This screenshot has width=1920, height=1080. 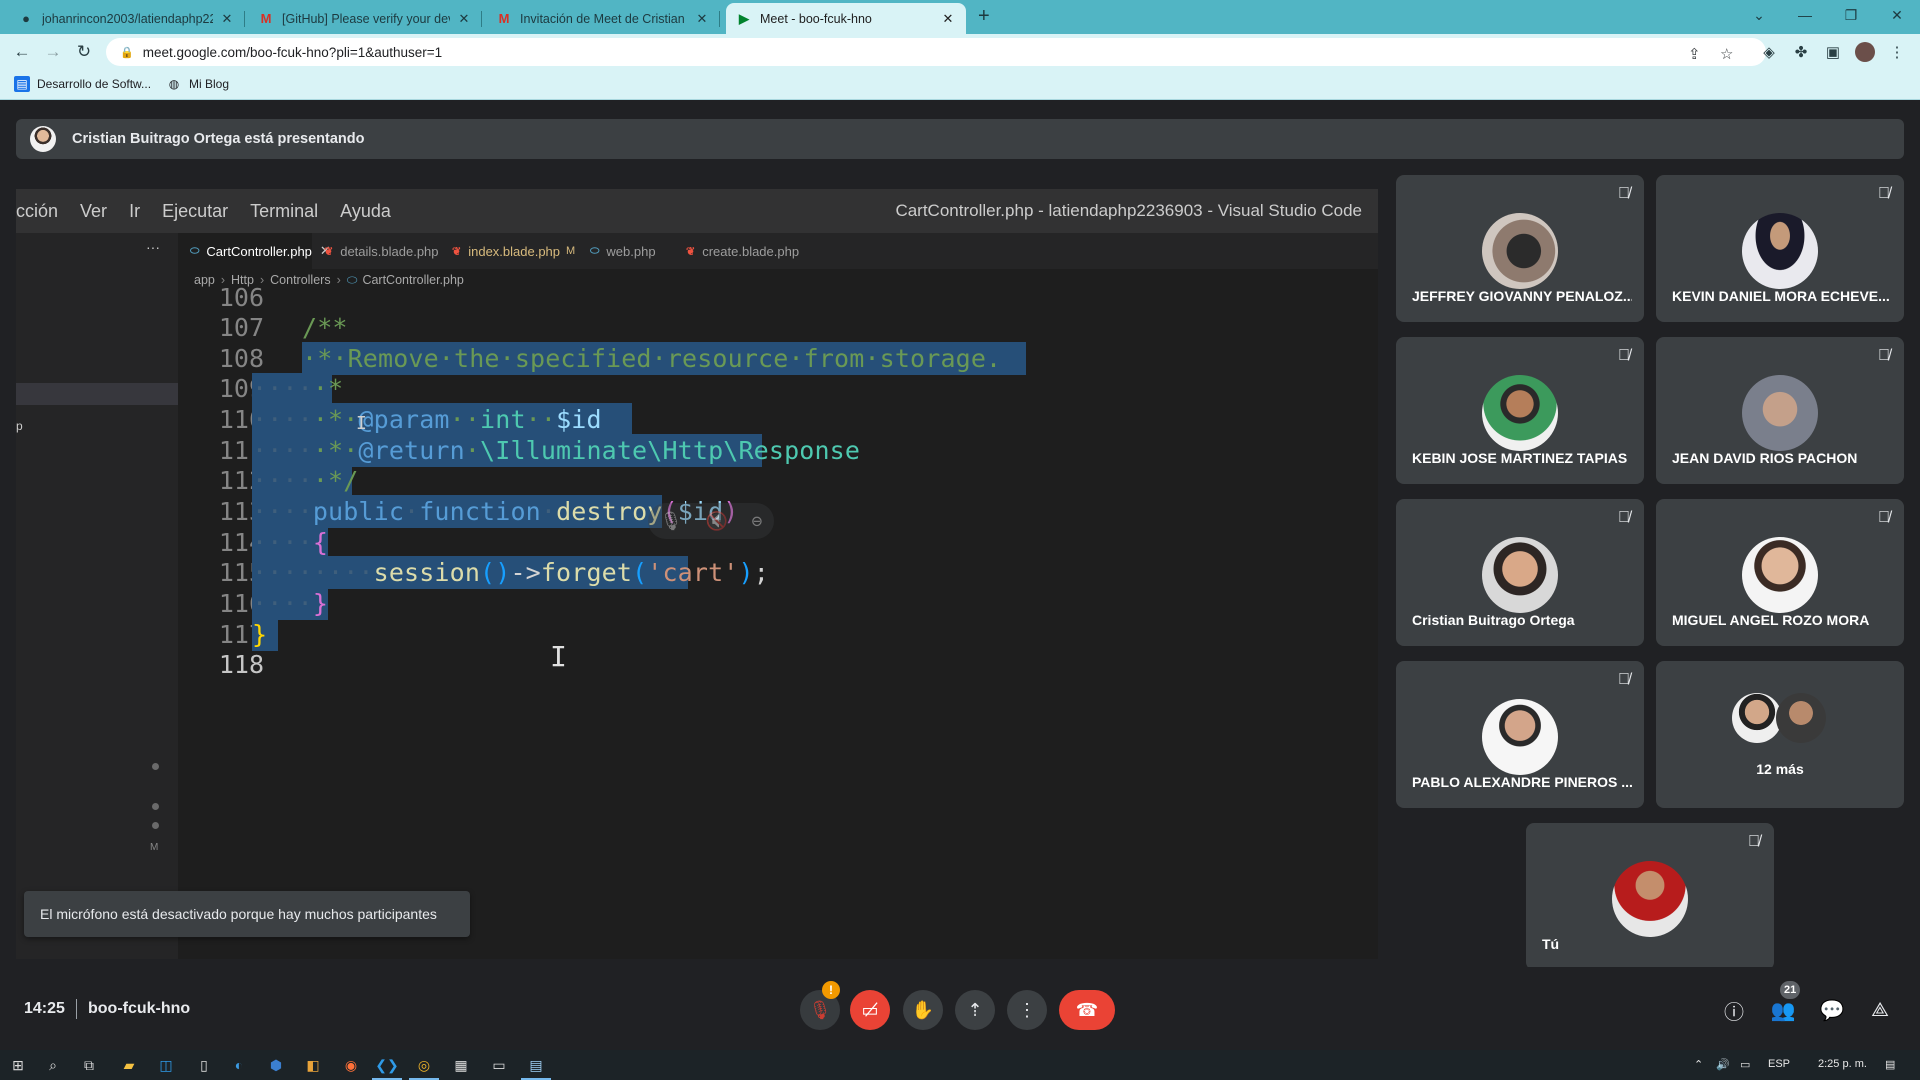 I want to click on bookmark-mi-blog: ◍ Mi Blog, so click(x=197, y=84).